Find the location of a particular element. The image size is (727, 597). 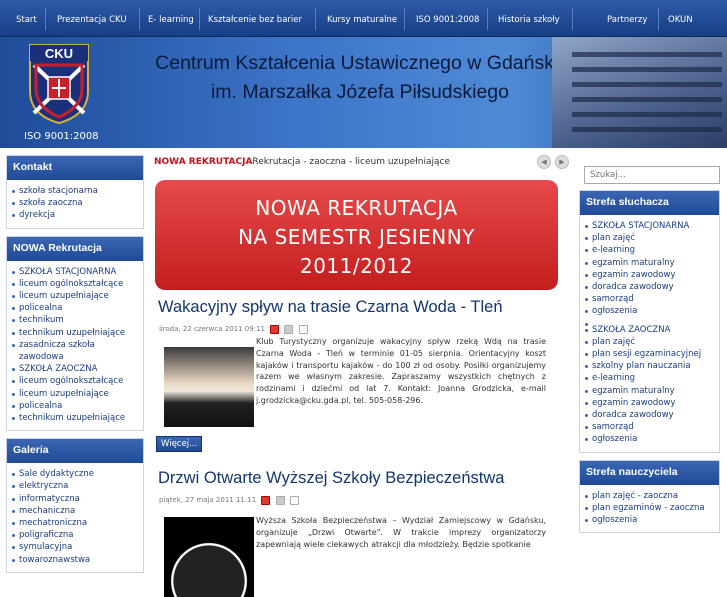

nauczyciela-link: plan zajęć - zaoczna is located at coordinates (649, 496).